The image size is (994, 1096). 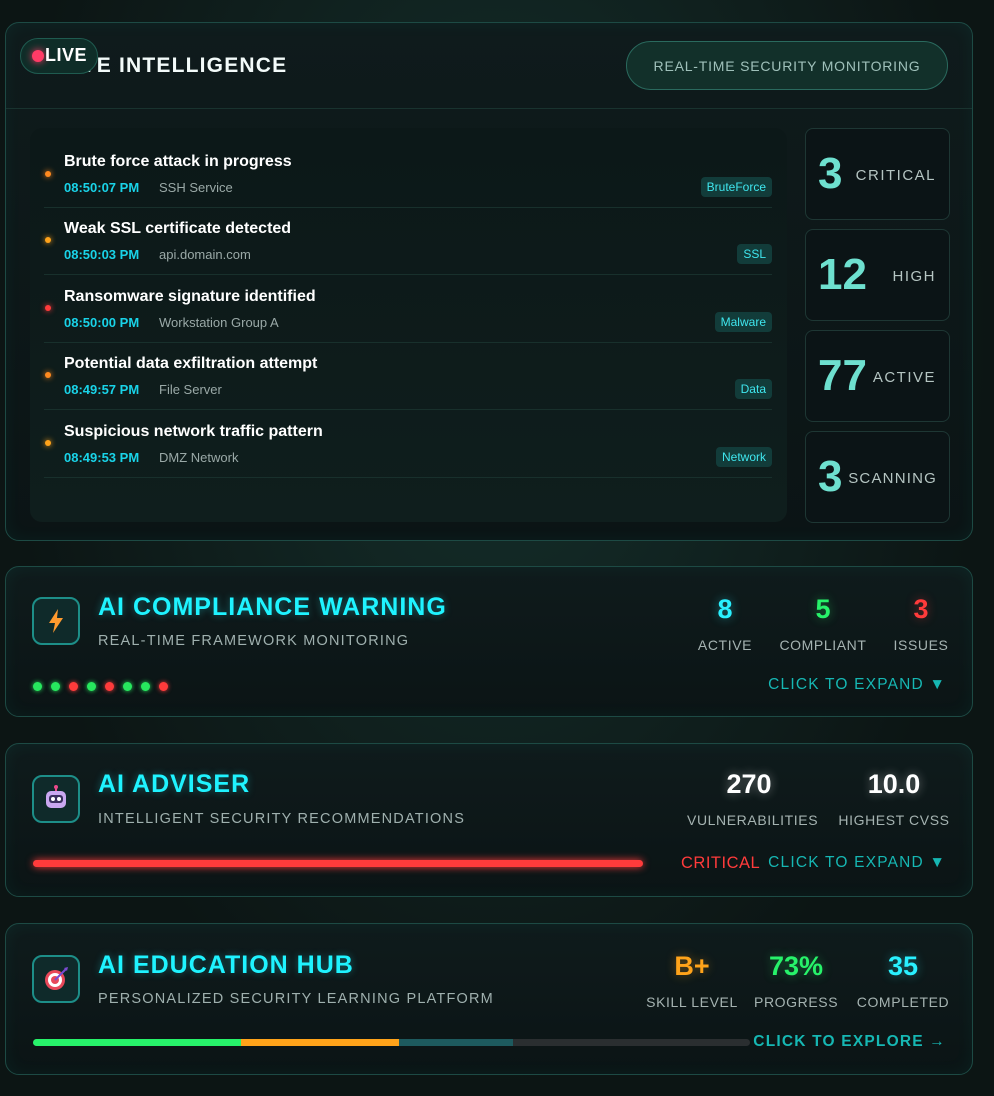 What do you see at coordinates (102, 457) in the screenshot?
I see `feed-item-time: 08:49:53 PM` at bounding box center [102, 457].